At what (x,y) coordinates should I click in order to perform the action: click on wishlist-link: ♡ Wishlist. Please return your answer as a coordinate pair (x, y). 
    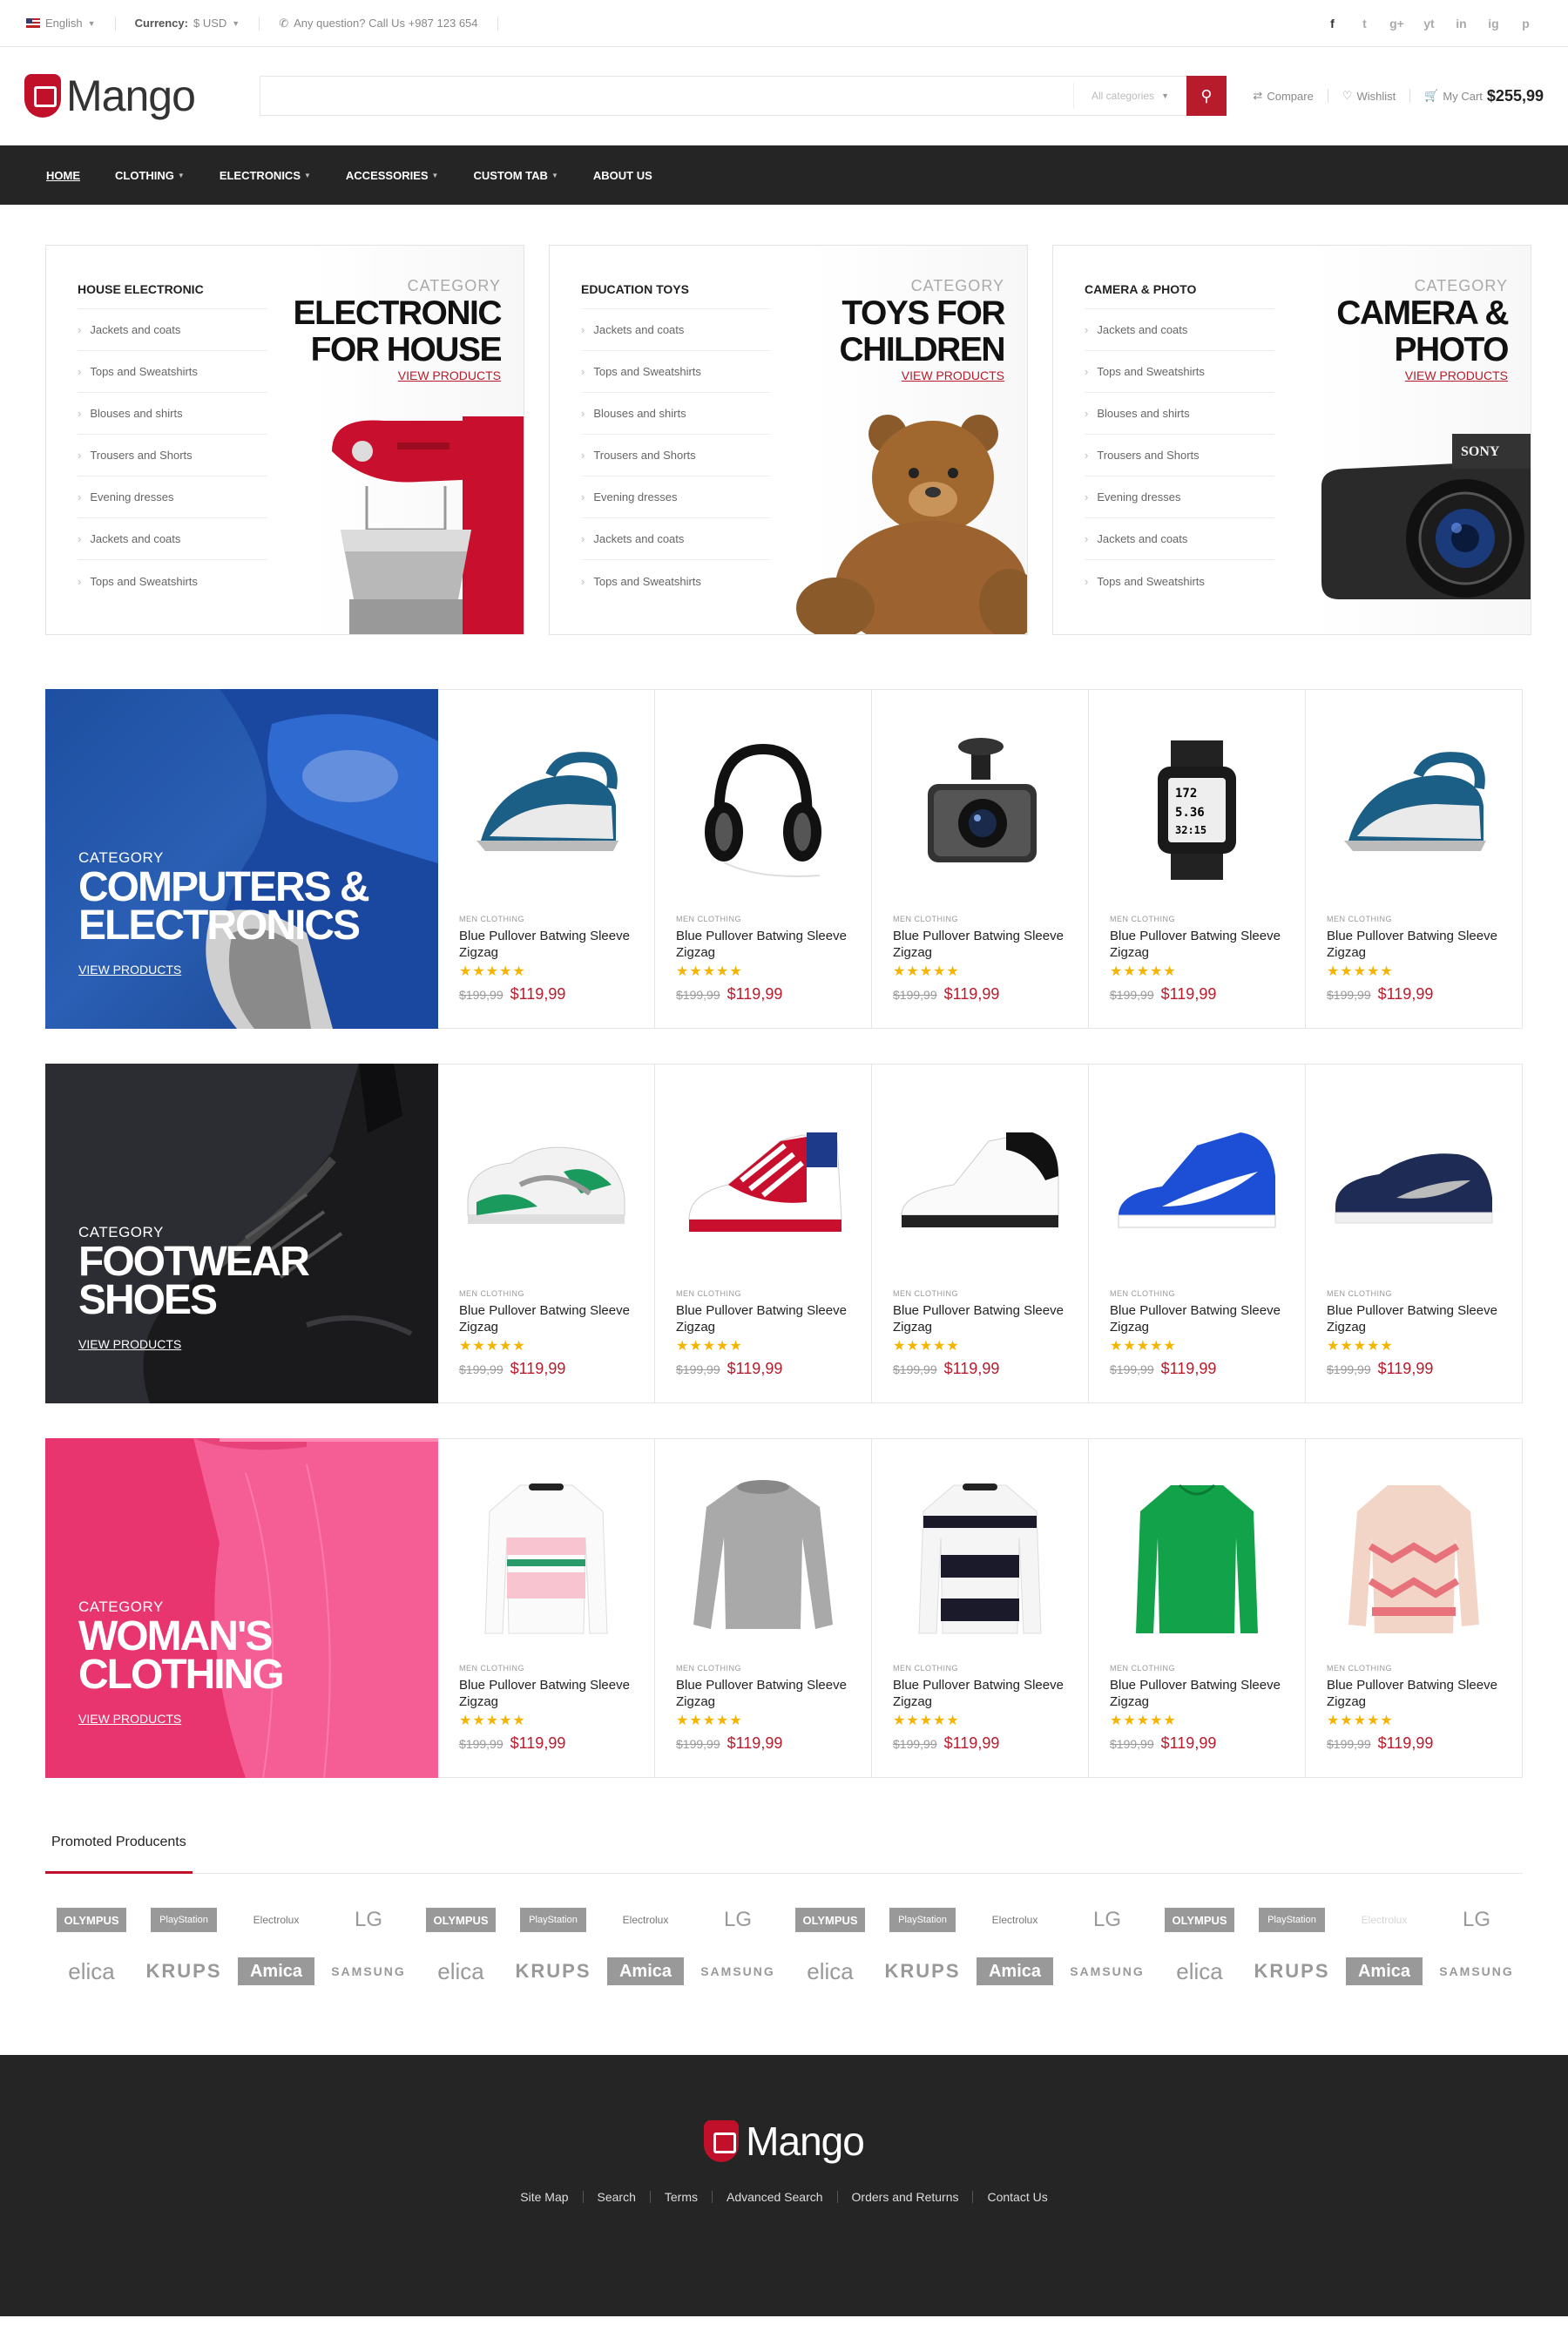
    Looking at the image, I should click on (1369, 96).